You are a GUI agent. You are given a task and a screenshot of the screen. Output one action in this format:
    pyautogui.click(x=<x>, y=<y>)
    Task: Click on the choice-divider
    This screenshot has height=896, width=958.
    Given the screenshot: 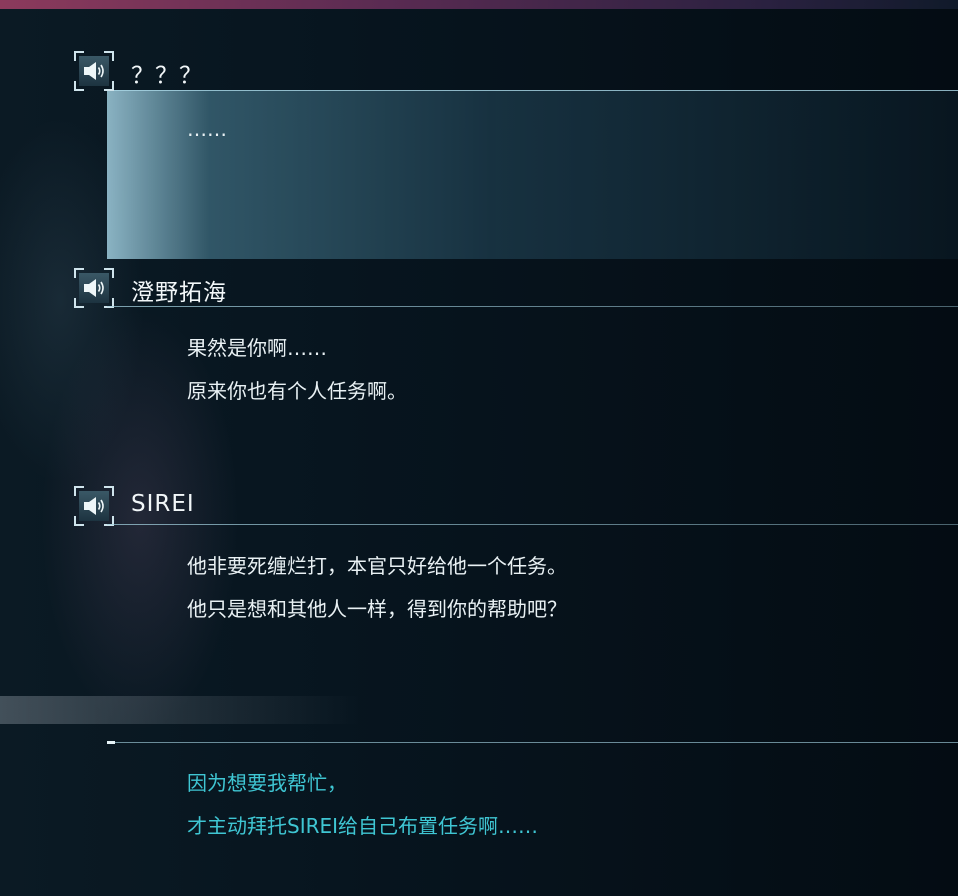 What is the action you would take?
    pyautogui.click(x=532, y=742)
    